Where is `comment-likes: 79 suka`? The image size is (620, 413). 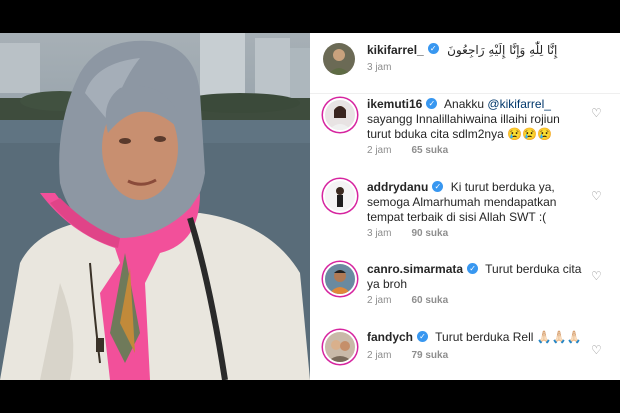
comment-likes: 79 suka is located at coordinates (429, 355).